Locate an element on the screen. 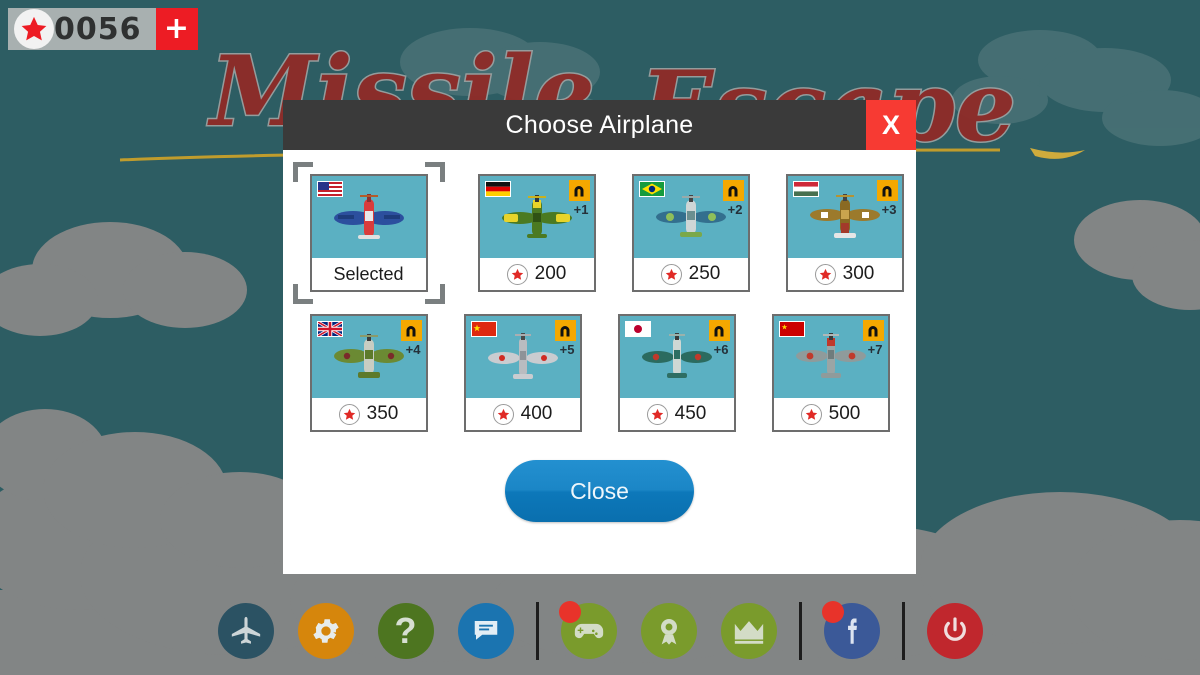 The width and height of the screenshot is (1200, 675). airplane-card-footer: 200 is located at coordinates (536, 274).